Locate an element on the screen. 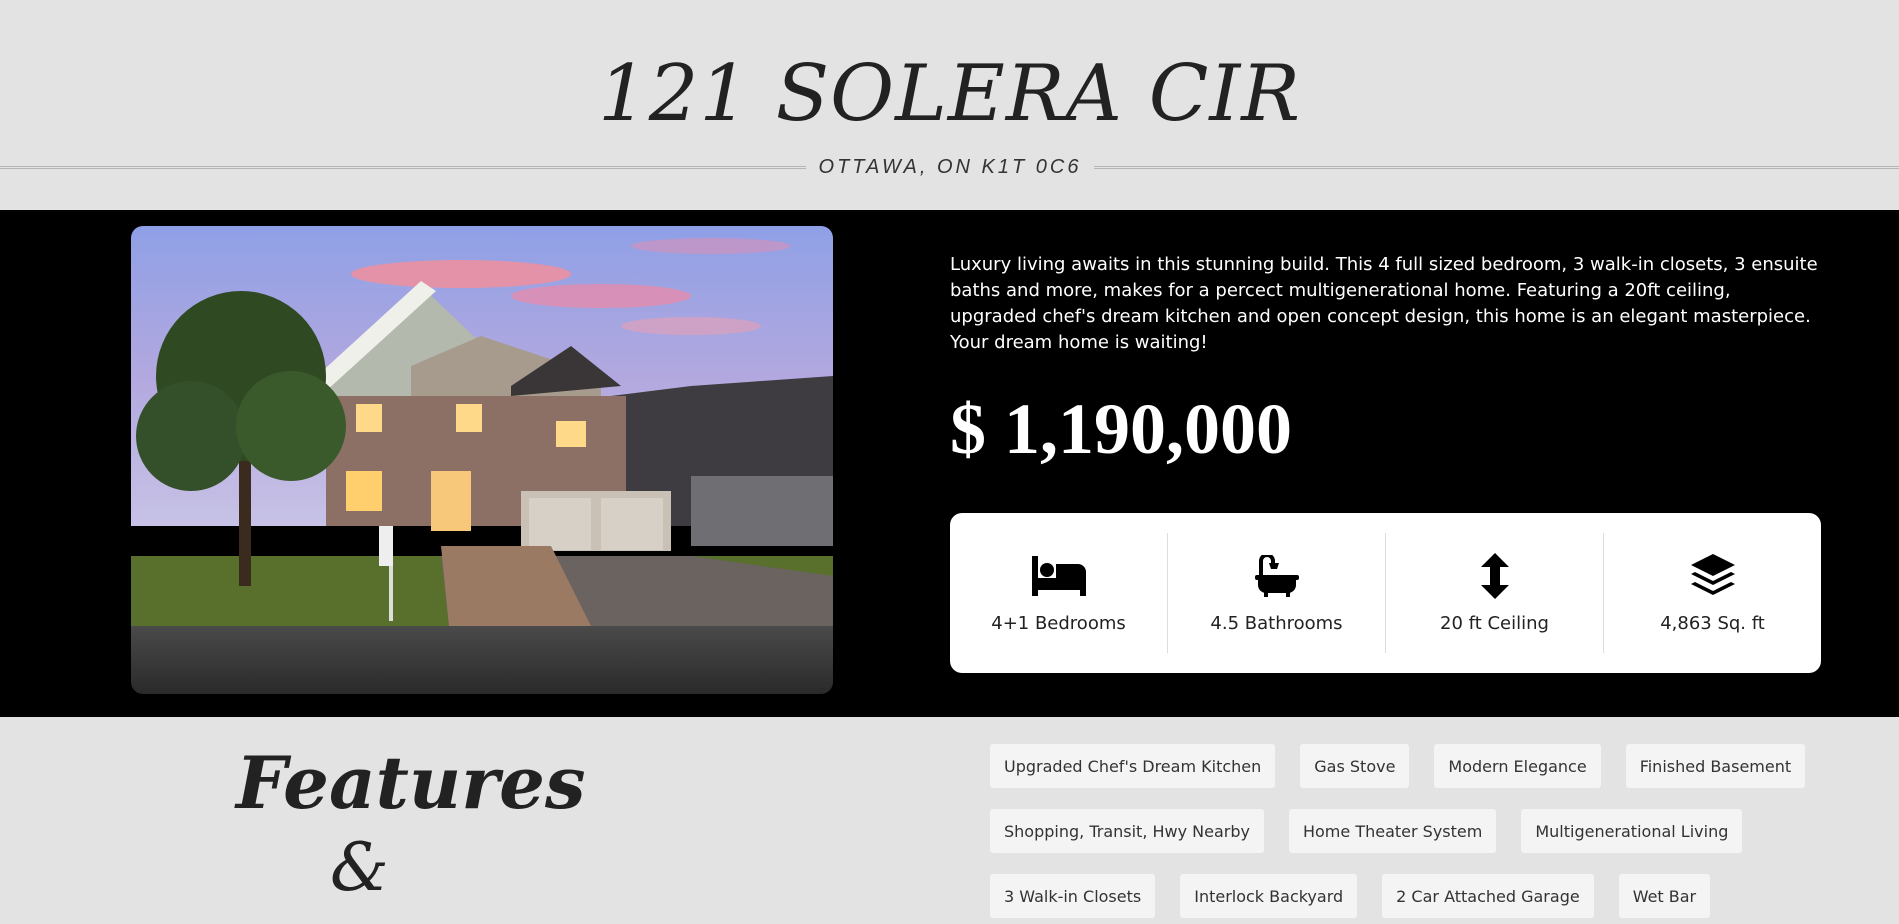  divider-left is located at coordinates (403, 167).